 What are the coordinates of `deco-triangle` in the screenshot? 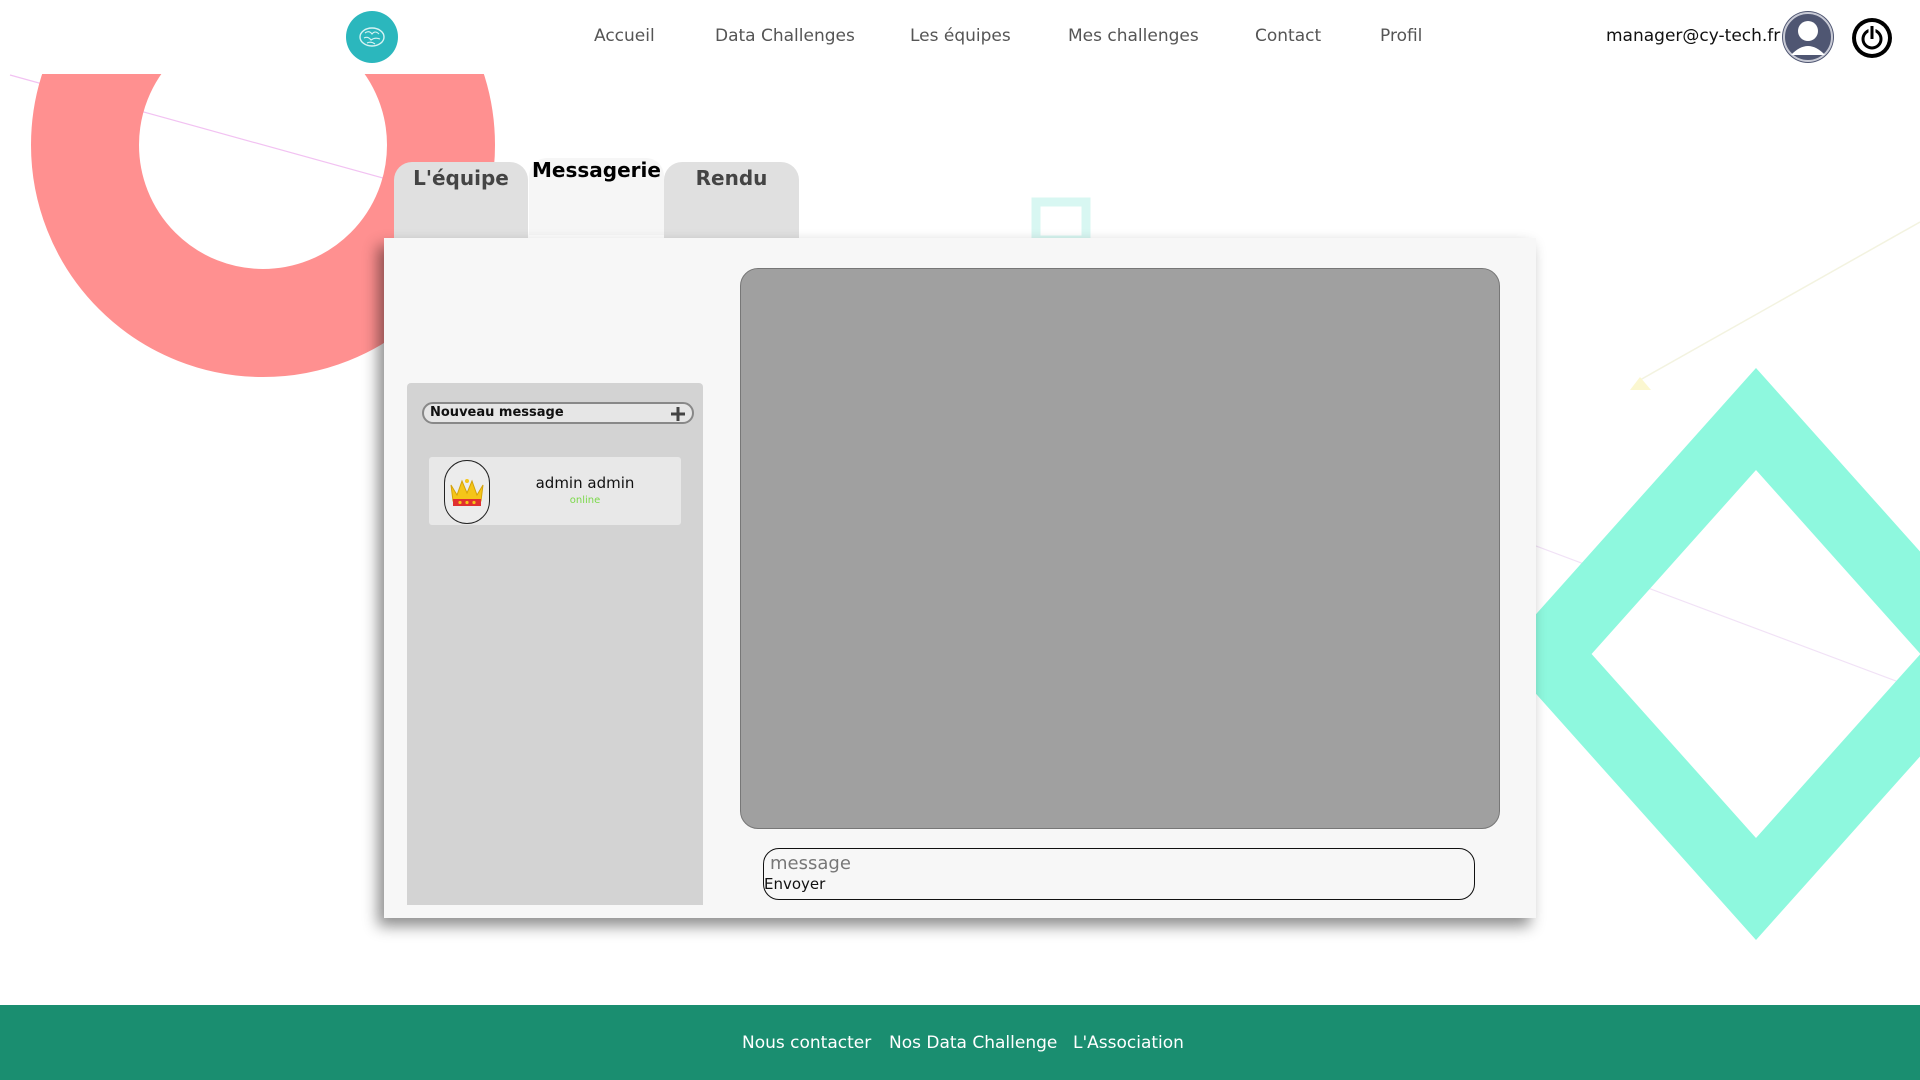 It's located at (1640, 383).